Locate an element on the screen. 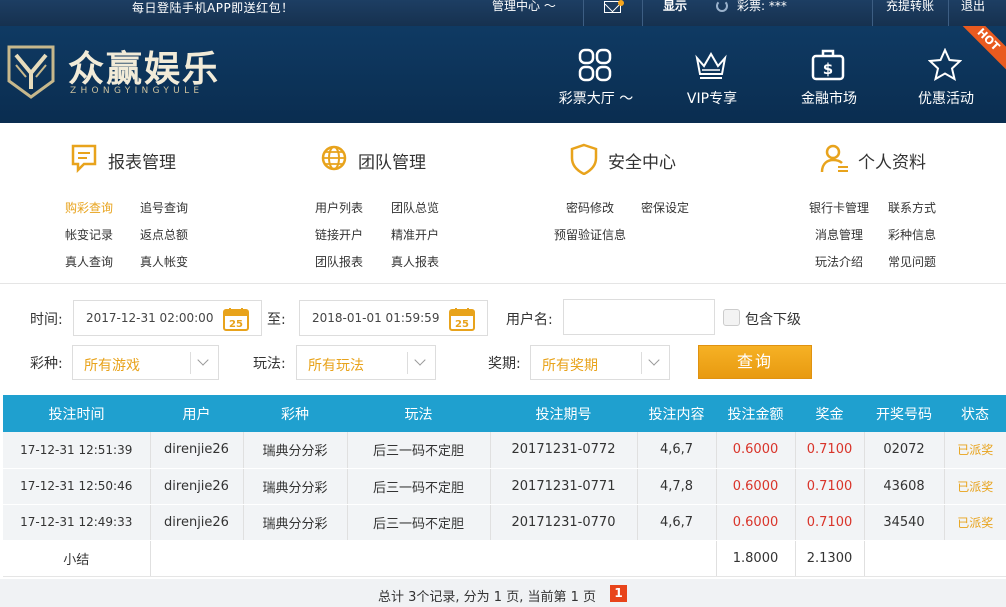 The width and height of the screenshot is (1006, 607). nav-vip: VIP专享 is located at coordinates (712, 74).